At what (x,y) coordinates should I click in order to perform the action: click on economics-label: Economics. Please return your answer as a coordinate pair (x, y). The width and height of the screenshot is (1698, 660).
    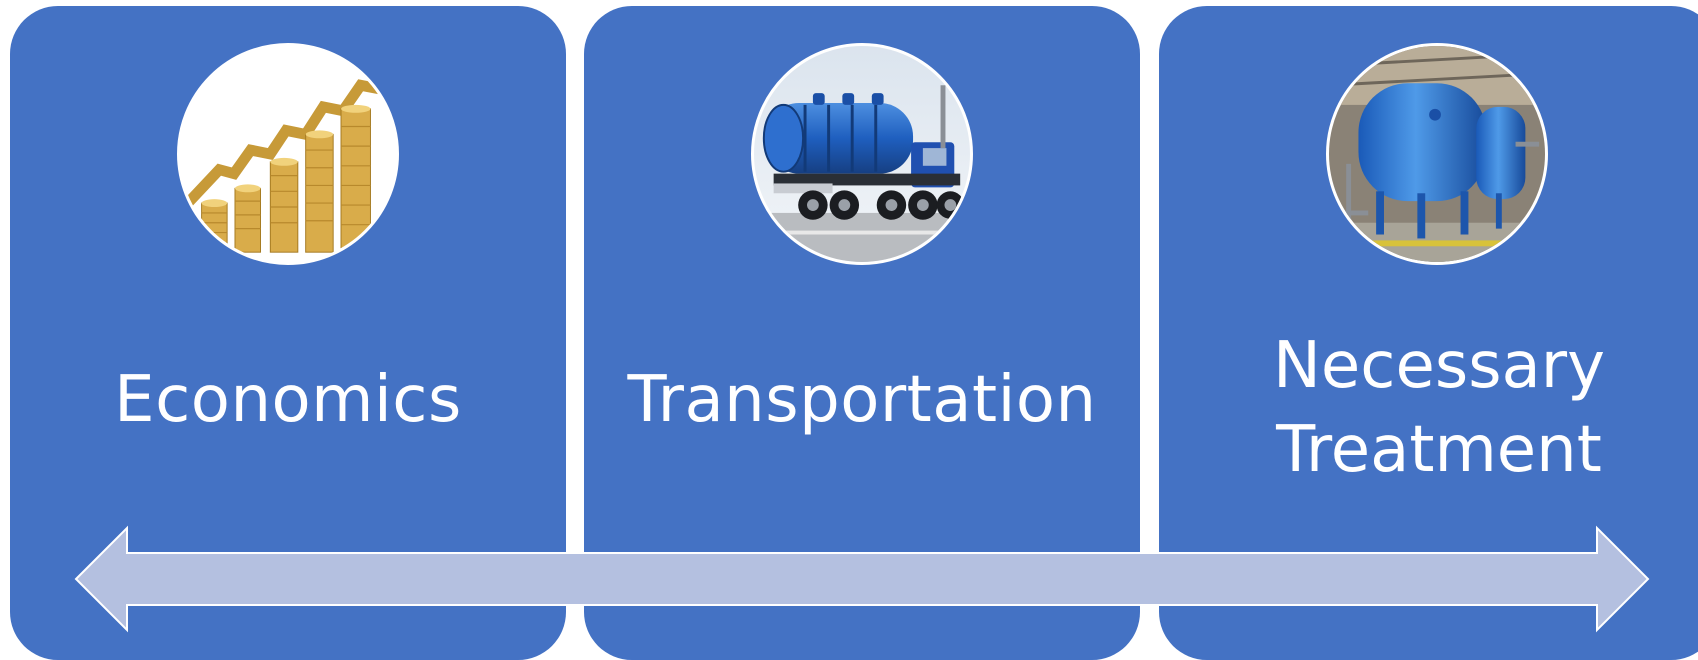
    Looking at the image, I should click on (288, 400).